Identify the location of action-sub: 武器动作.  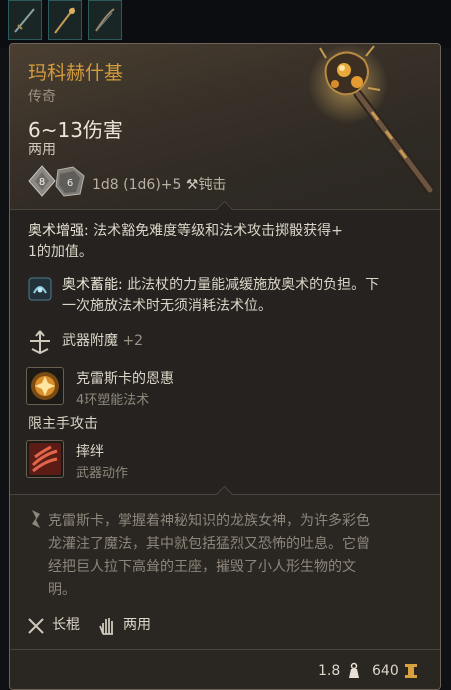
(102, 473).